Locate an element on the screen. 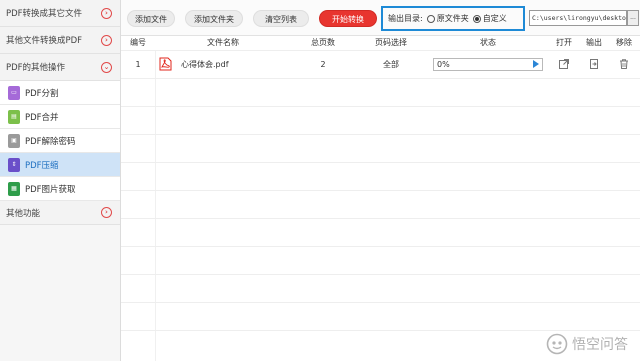 This screenshot has width=640, height=361. remove-cell is located at coordinates (624, 64).